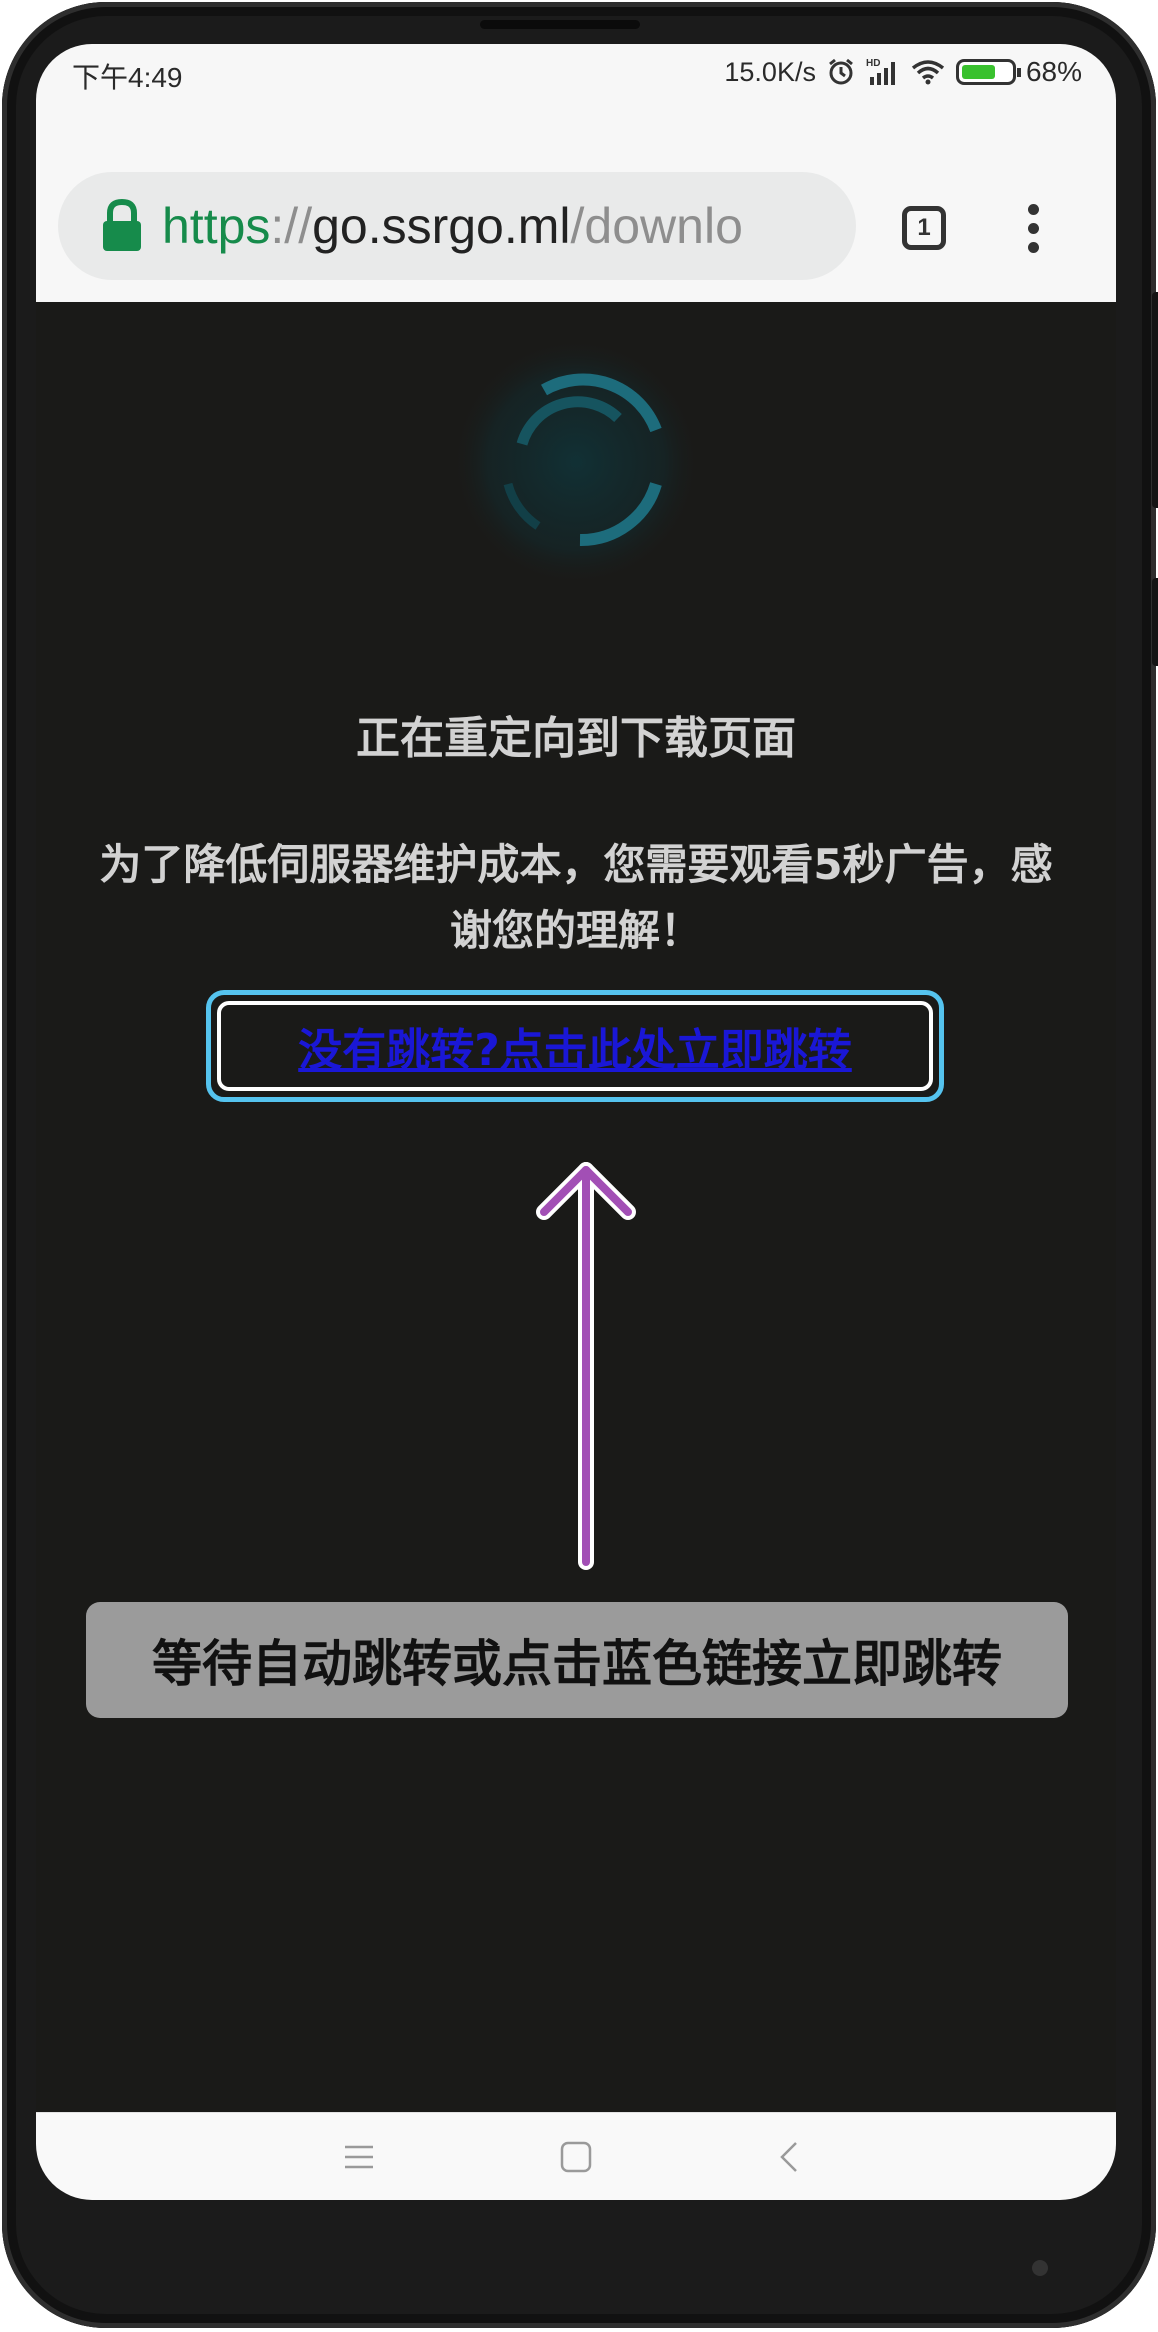 Image resolution: width=1158 pixels, height=2332 pixels. What do you see at coordinates (576, 88) in the screenshot?
I see `status-bar: 下午4:49 15.0K/s HD 68%` at bounding box center [576, 88].